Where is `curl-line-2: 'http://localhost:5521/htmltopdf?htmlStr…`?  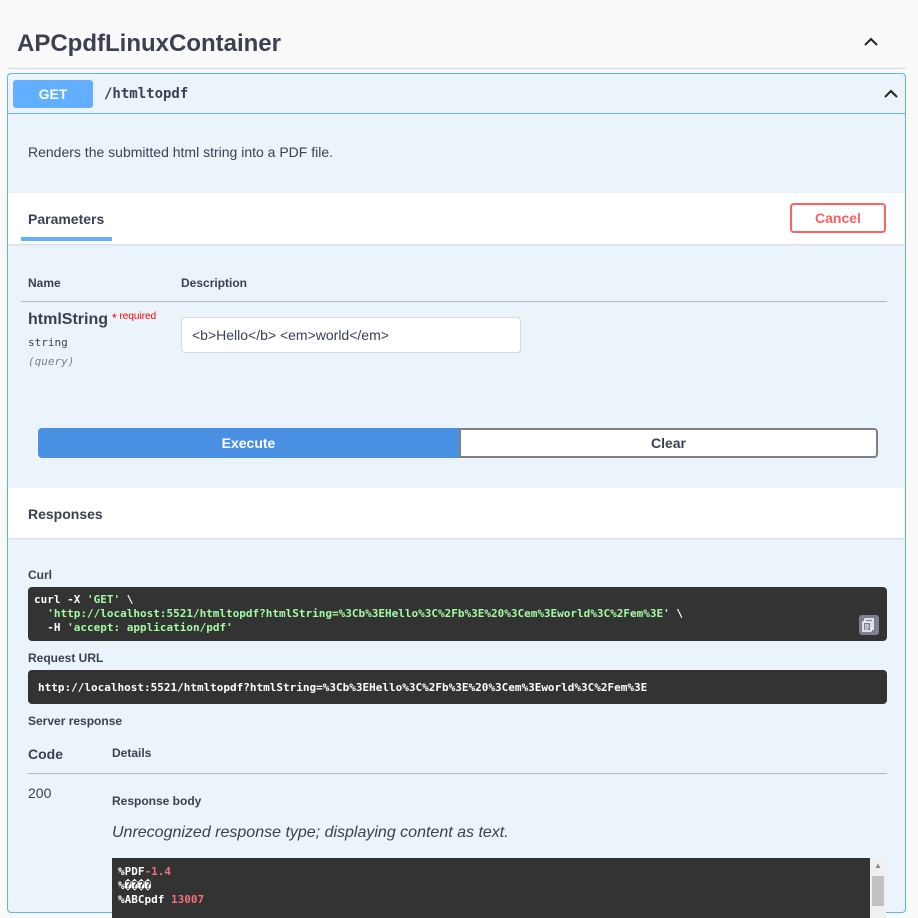
curl-line-2: 'http://localhost:5521/htmltopdf?htmlStr… is located at coordinates (358, 613).